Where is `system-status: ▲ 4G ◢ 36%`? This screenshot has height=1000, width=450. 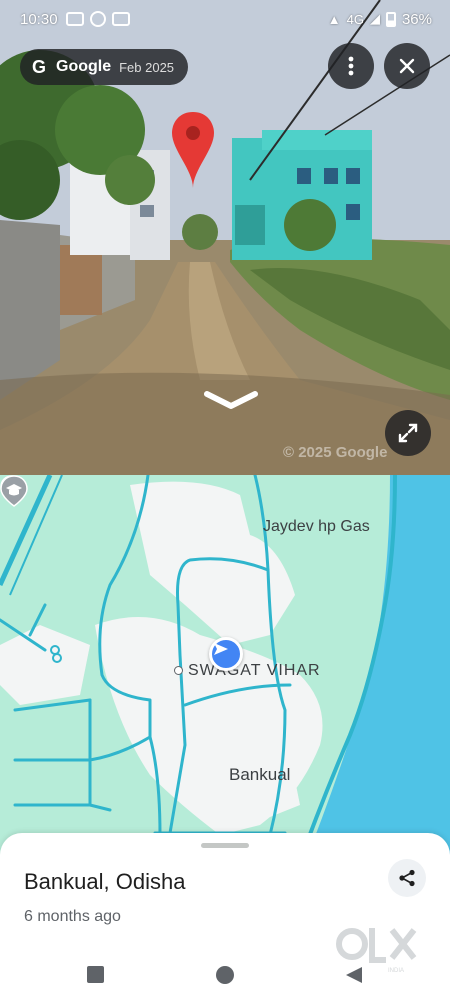
system-status: ▲ 4G ◢ 36% is located at coordinates (380, 19).